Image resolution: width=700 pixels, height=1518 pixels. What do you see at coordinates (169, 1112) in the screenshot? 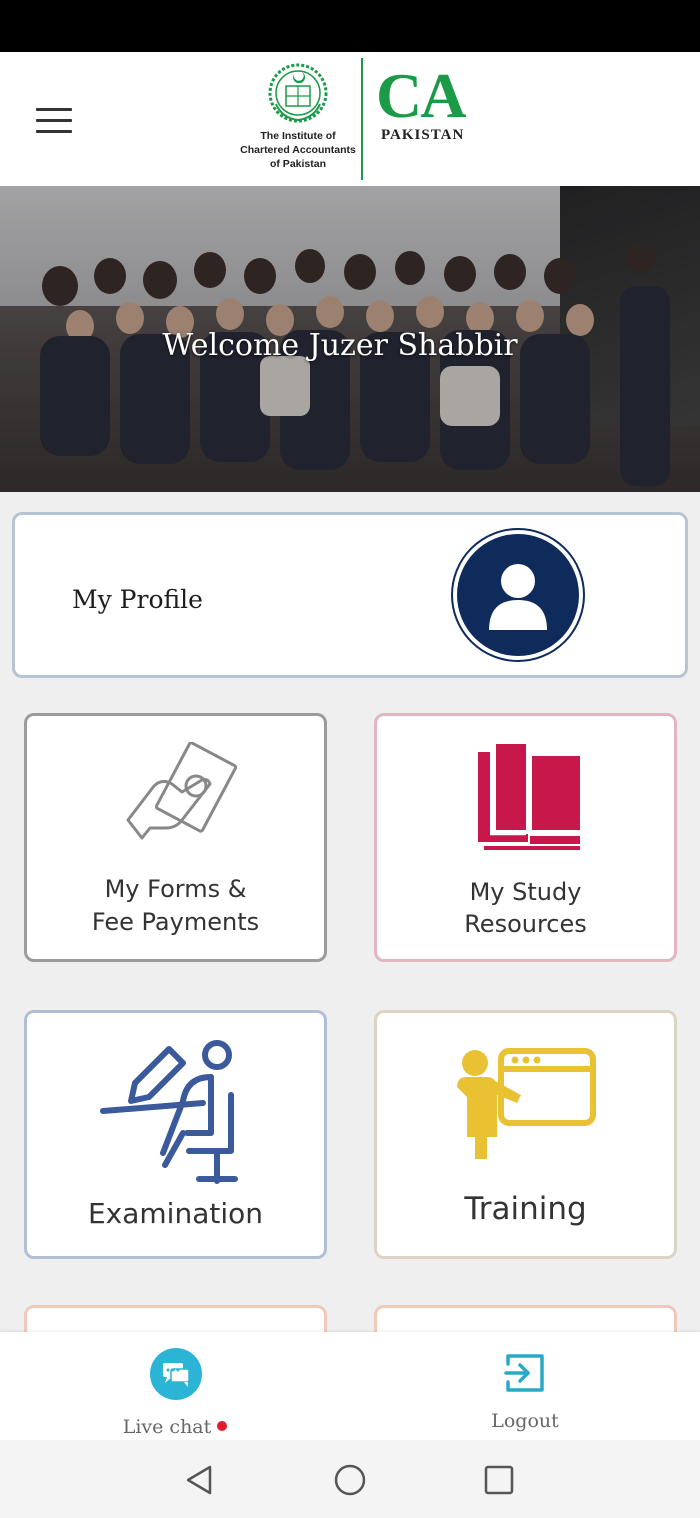
I see `exam-writing-icon` at bounding box center [169, 1112].